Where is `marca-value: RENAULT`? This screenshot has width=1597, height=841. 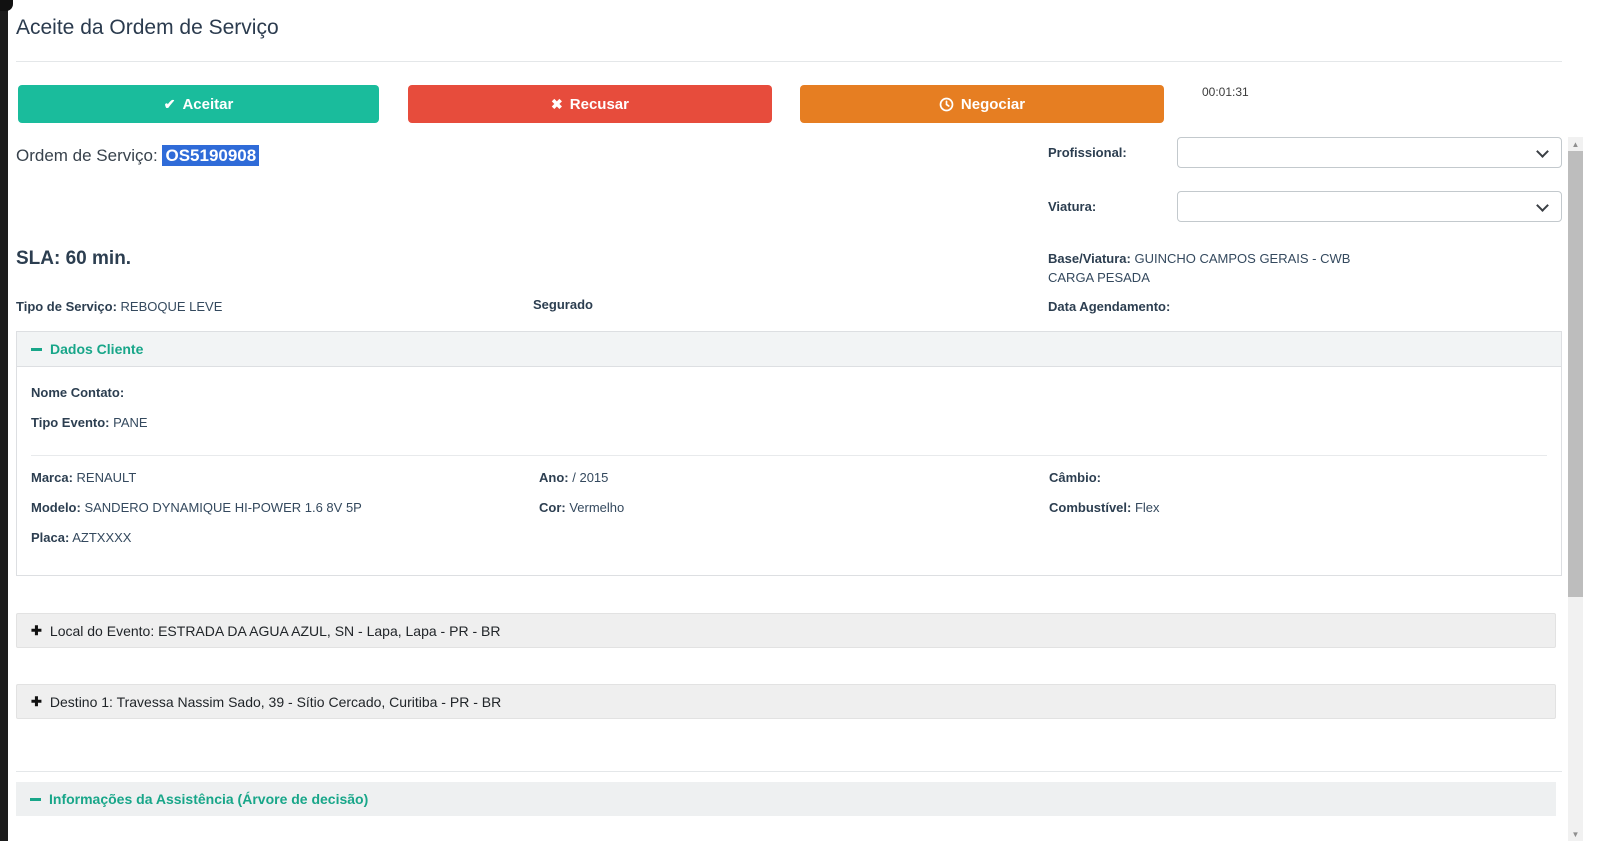
marca-value: RENAULT is located at coordinates (106, 477).